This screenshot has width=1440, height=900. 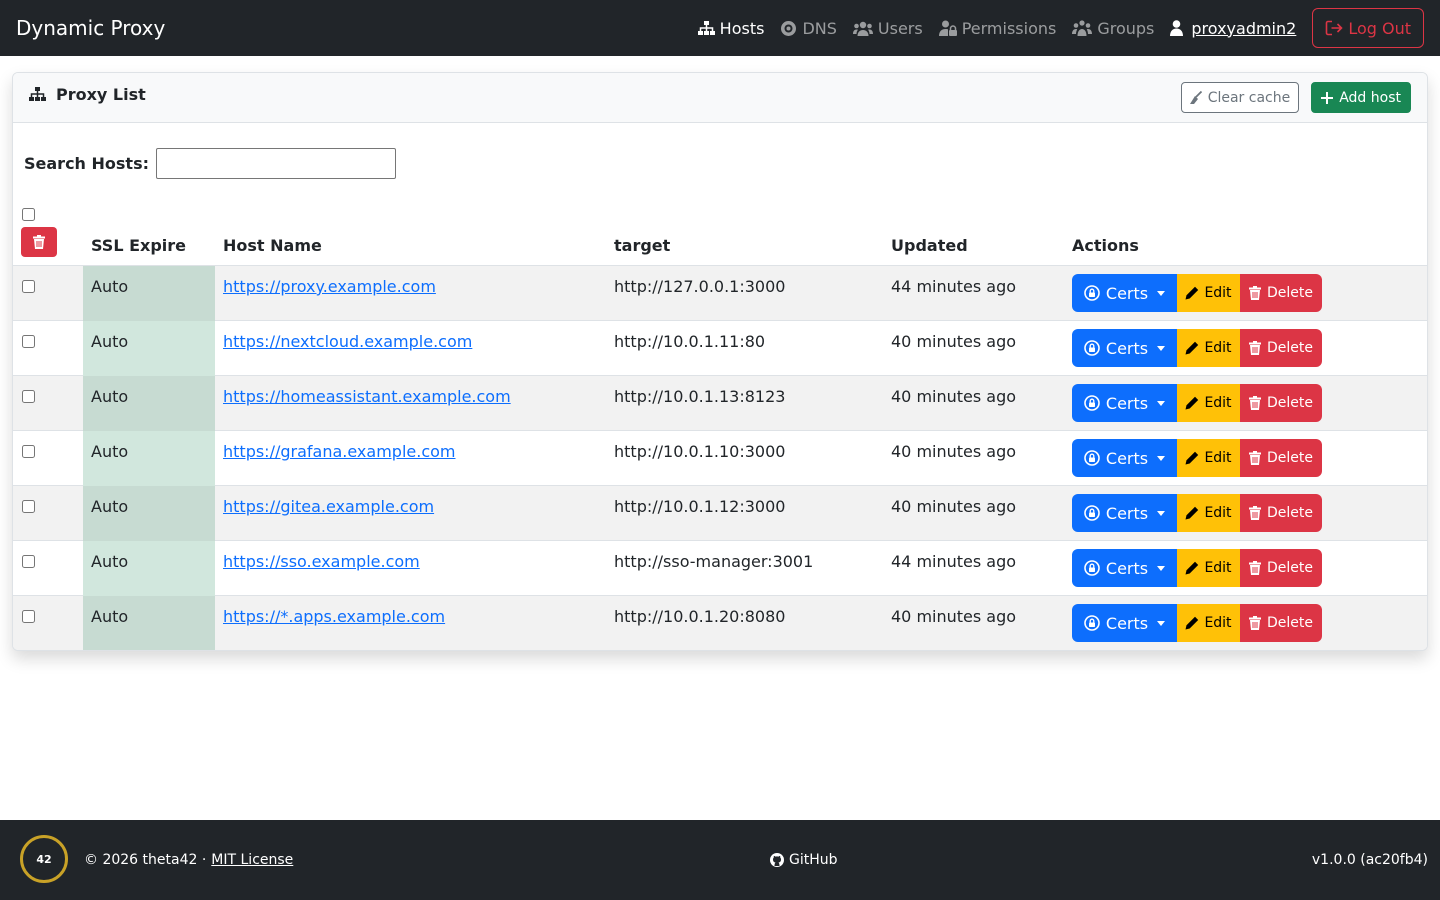 What do you see at coordinates (929, 245) in the screenshot?
I see `column-header-updated: Updated` at bounding box center [929, 245].